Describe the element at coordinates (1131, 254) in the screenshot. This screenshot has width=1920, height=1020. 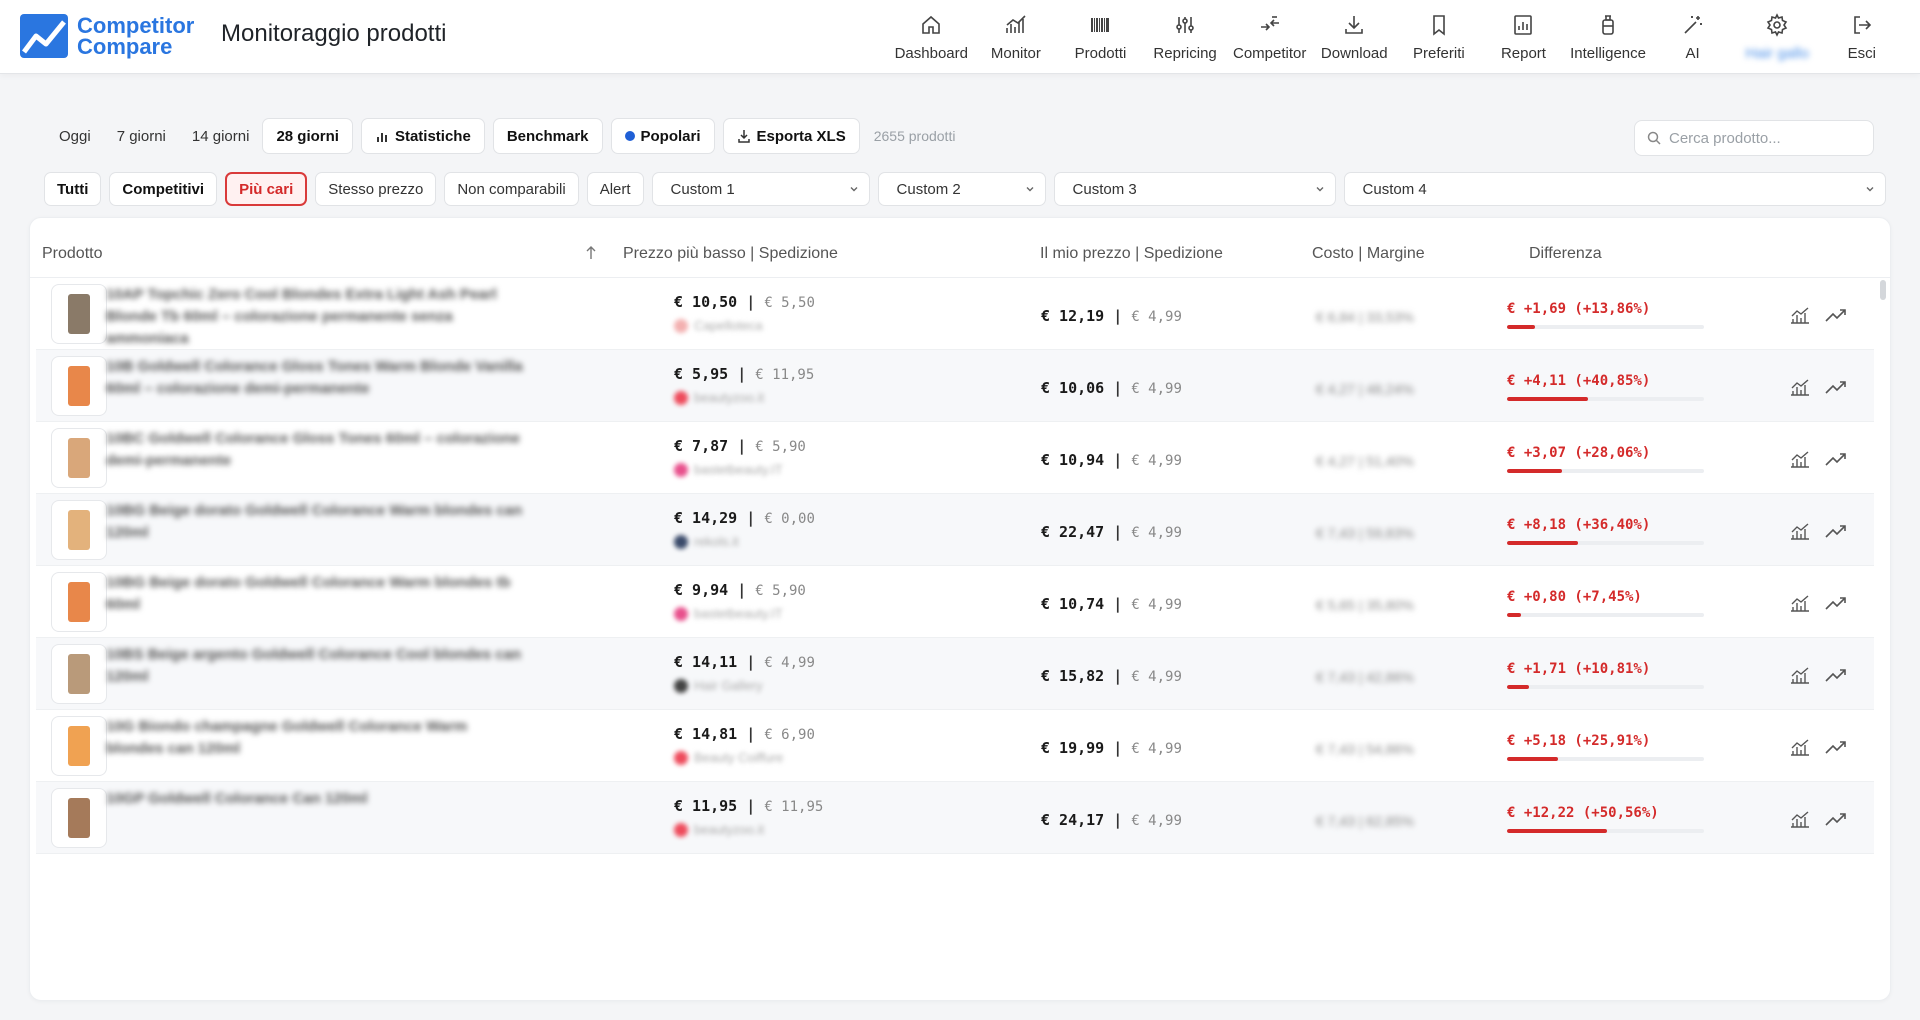
I see `column-my-price: Il mio prezzo | Spedizione` at that location.